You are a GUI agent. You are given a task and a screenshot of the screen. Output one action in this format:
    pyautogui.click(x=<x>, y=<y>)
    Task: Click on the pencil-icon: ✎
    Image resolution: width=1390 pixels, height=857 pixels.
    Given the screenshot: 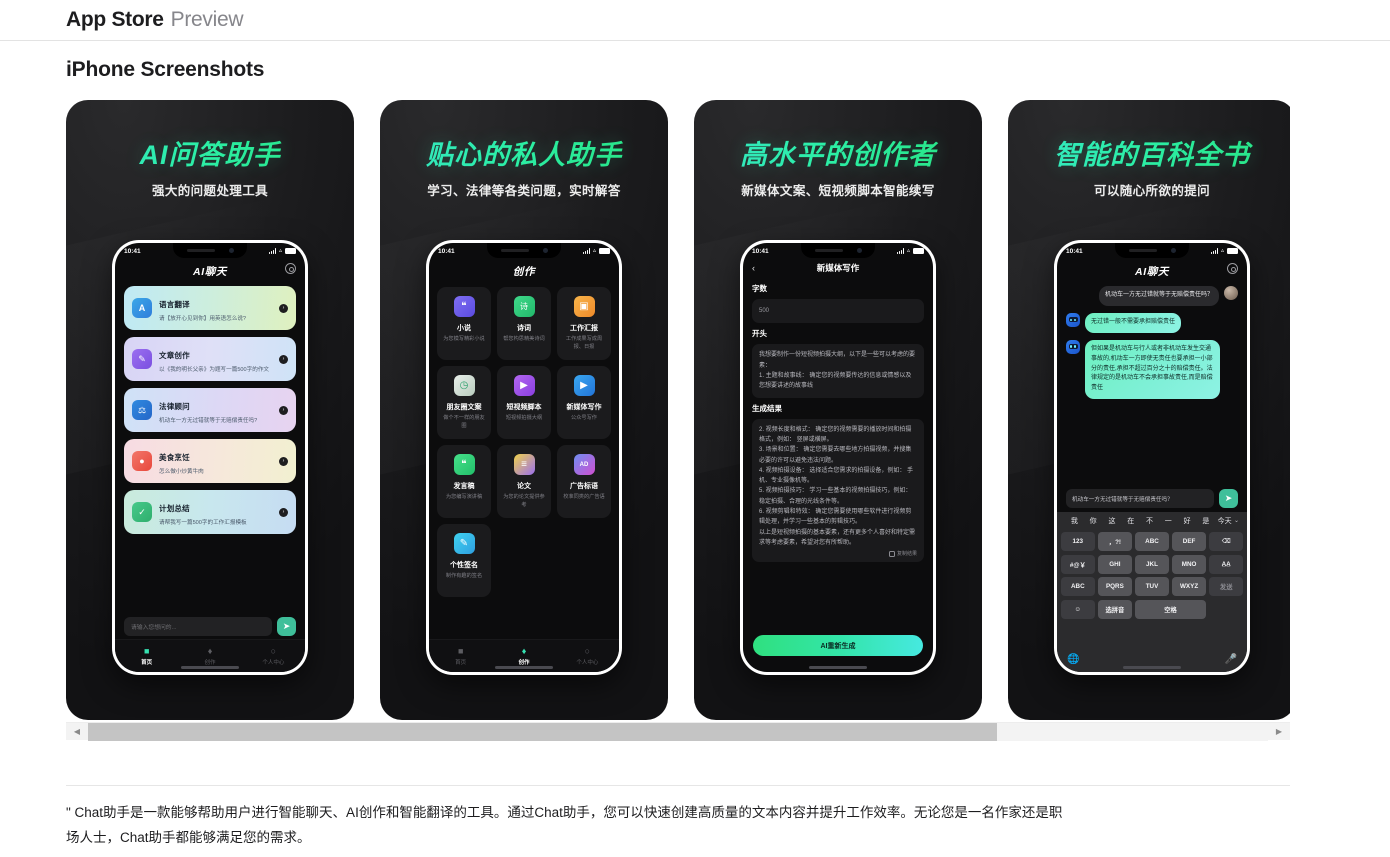 What is the action you would take?
    pyautogui.click(x=142, y=359)
    